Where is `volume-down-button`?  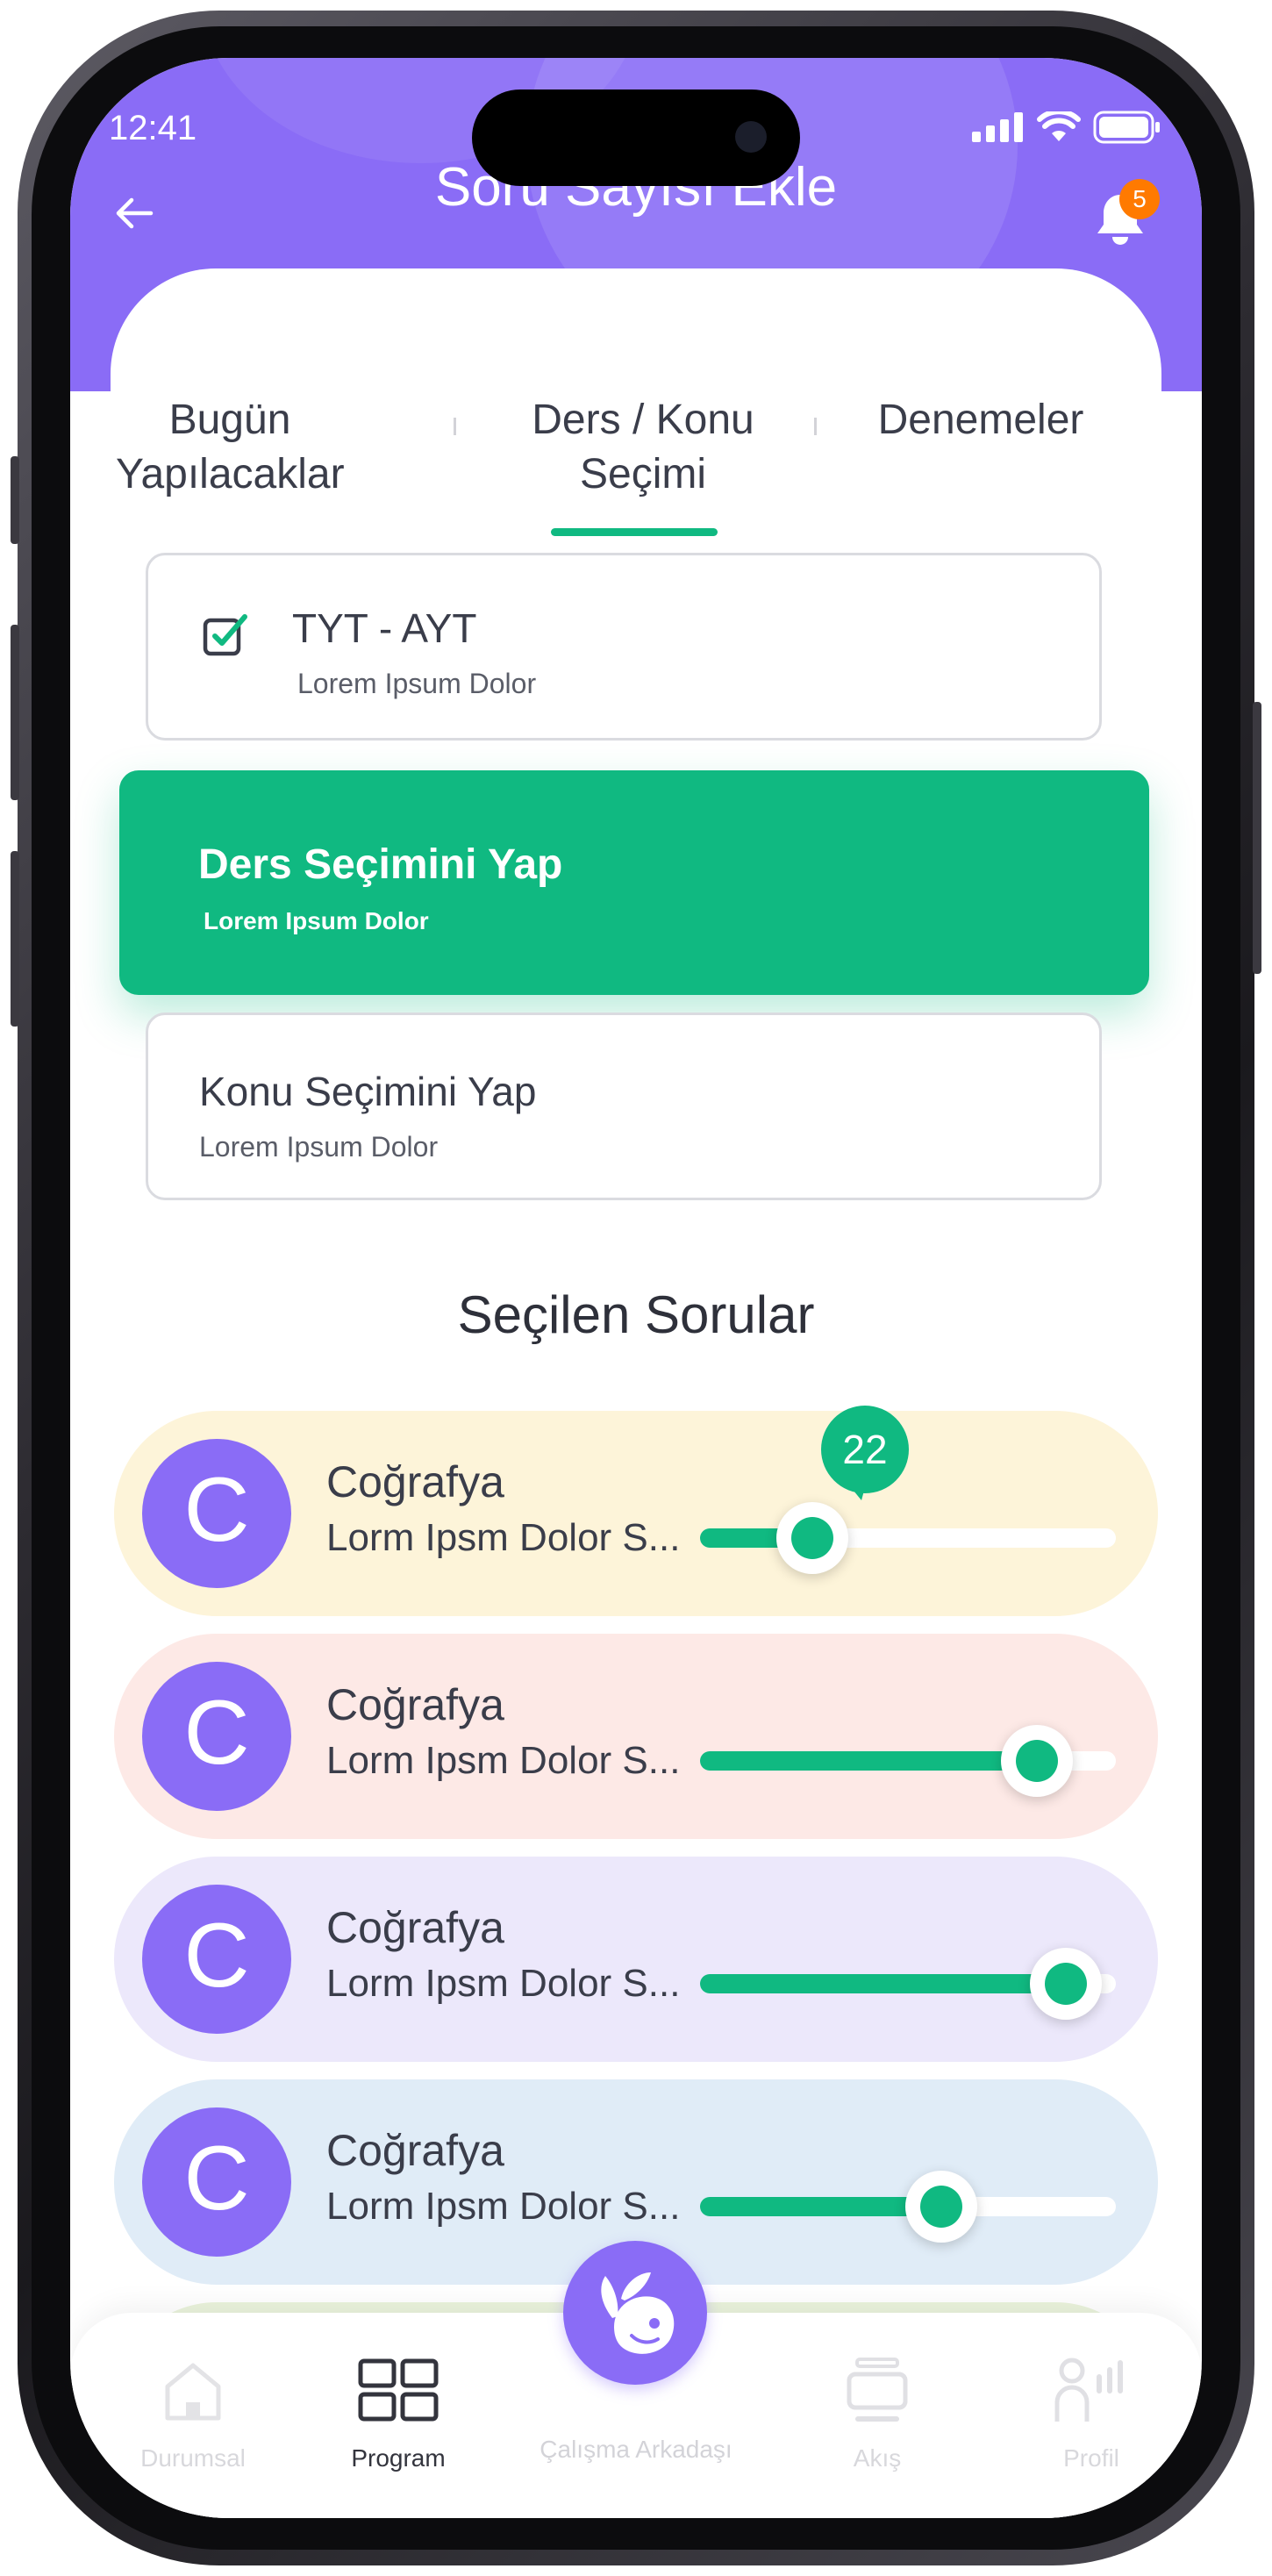 volume-down-button is located at coordinates (15, 939).